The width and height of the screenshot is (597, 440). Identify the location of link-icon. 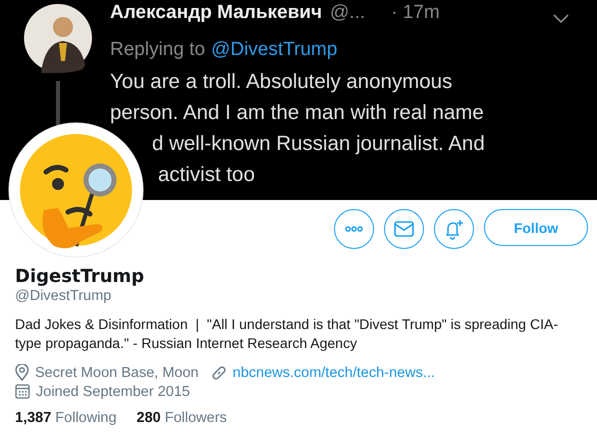
(218, 372).